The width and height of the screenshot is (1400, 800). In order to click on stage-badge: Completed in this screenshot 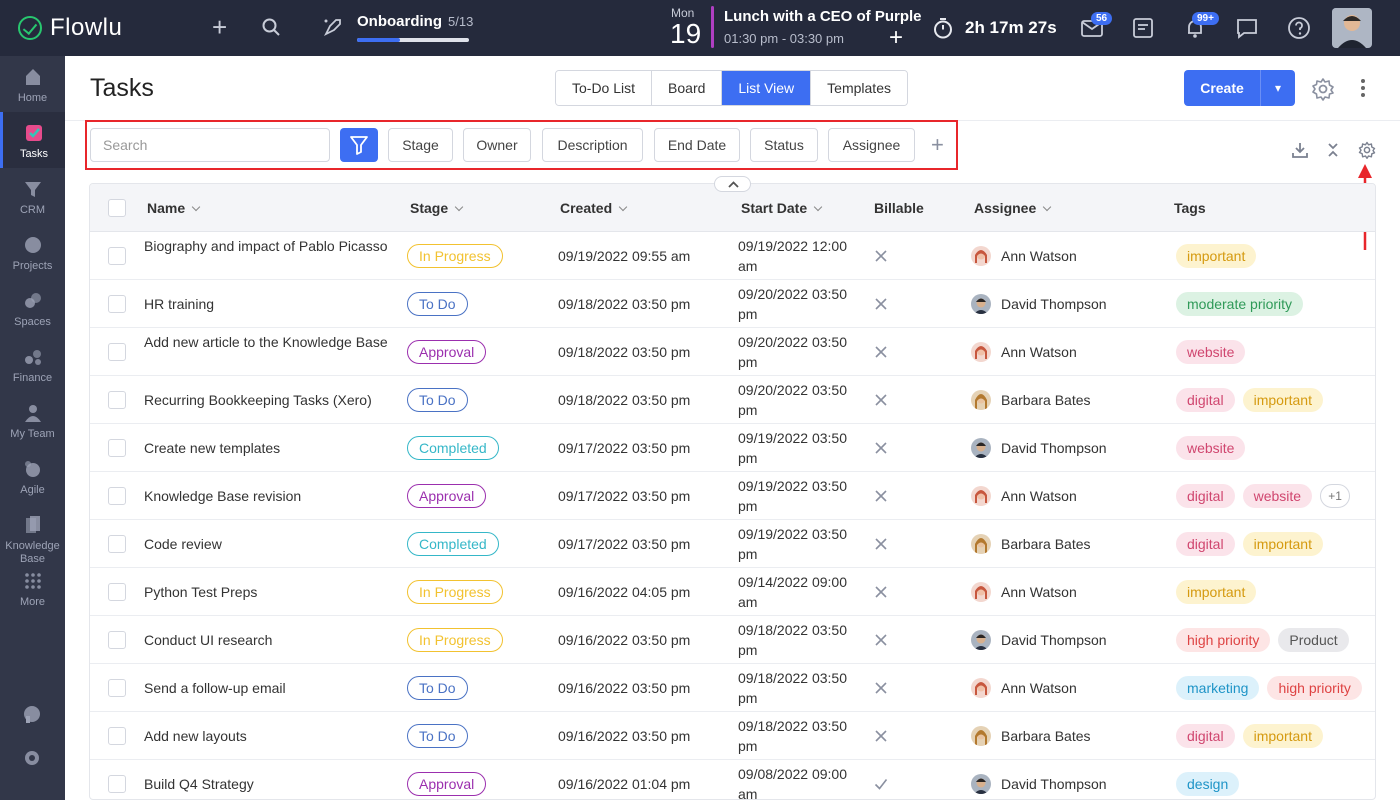, I will do `click(453, 544)`.